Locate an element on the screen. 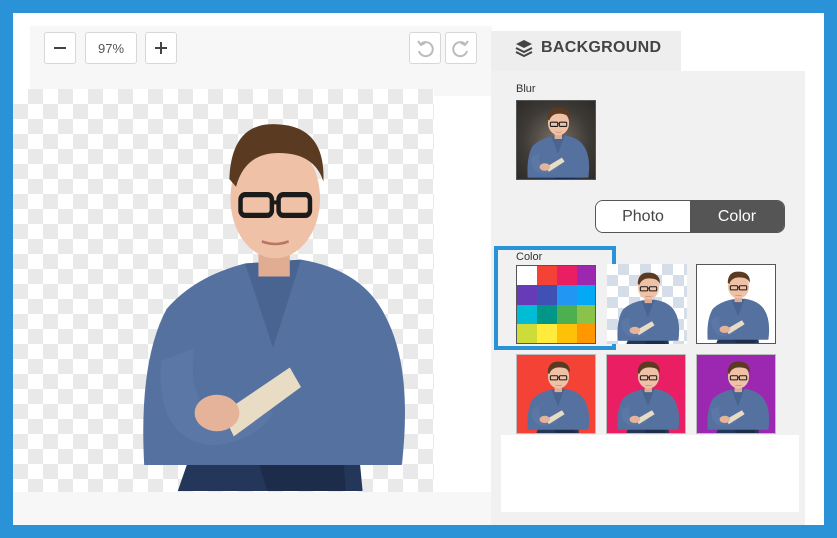 The image size is (837, 538). panel-tab-spacer is located at coordinates (752, 51).